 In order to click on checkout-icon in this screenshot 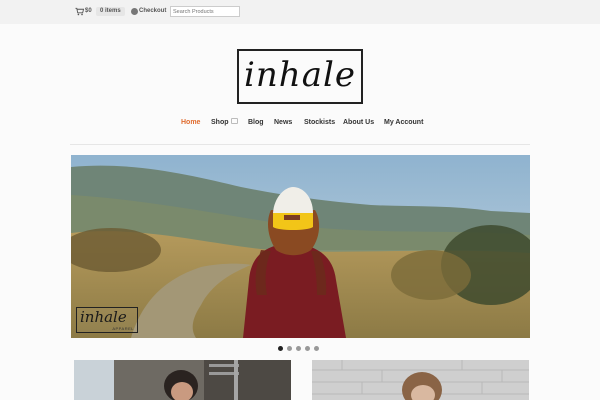, I will do `click(134, 11)`.